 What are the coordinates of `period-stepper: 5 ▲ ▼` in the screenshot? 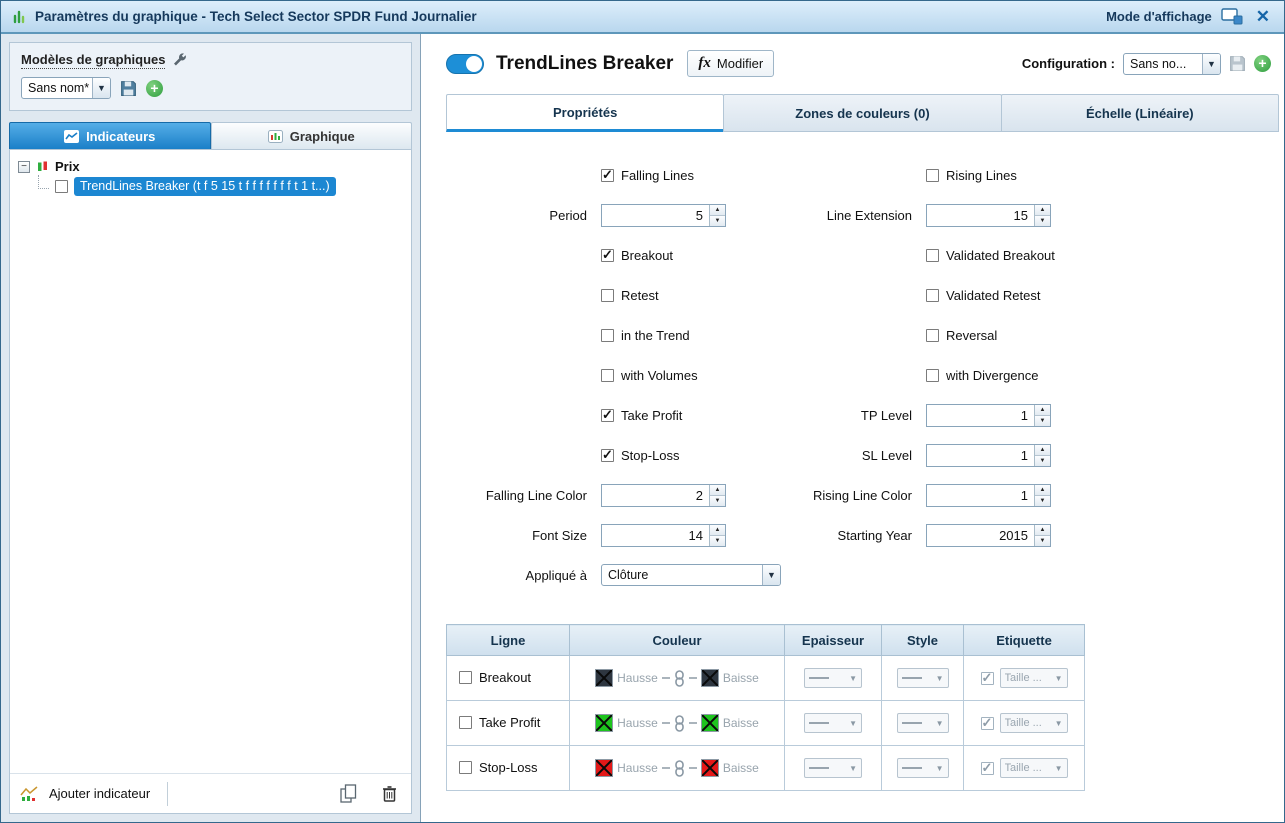 It's located at (663, 215).